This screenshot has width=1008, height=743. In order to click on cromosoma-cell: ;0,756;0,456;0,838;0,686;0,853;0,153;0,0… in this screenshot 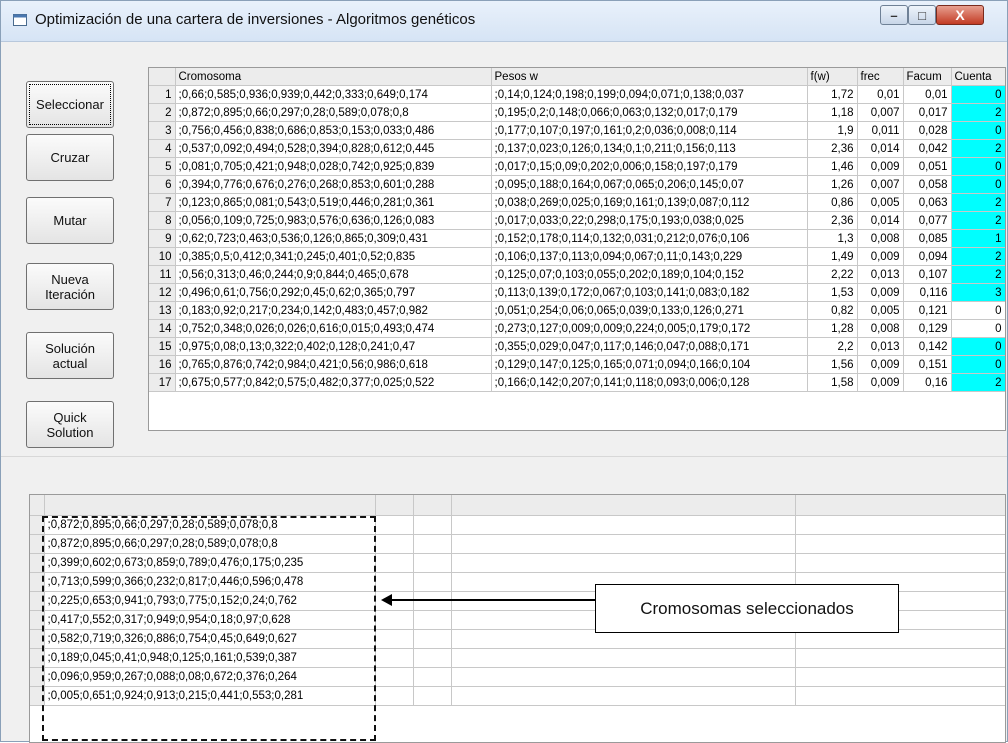, I will do `click(333, 130)`.